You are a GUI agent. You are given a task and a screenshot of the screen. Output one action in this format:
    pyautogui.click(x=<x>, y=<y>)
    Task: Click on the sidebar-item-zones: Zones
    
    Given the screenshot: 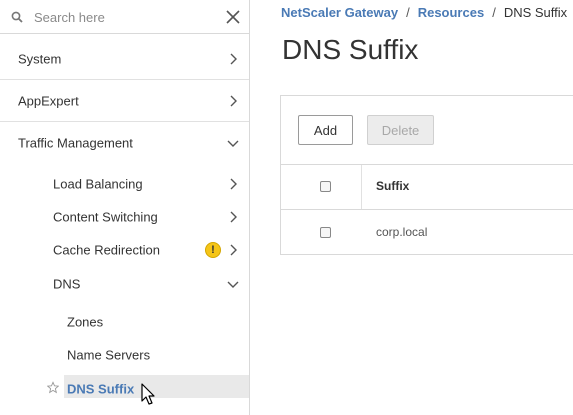 What is the action you would take?
    pyautogui.click(x=124, y=321)
    